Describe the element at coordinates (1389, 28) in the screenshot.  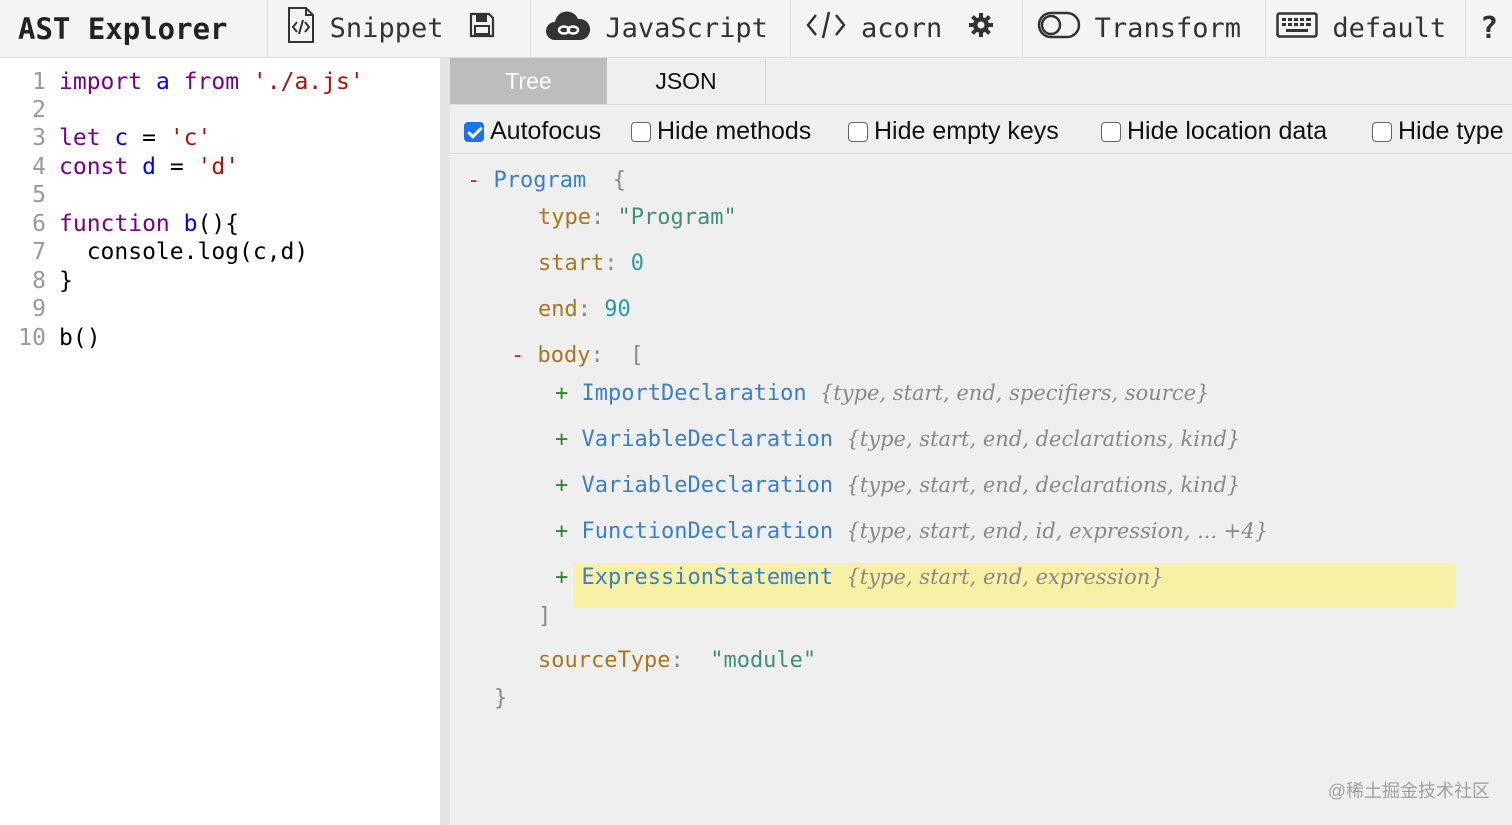
I see `keymap-label: default` at that location.